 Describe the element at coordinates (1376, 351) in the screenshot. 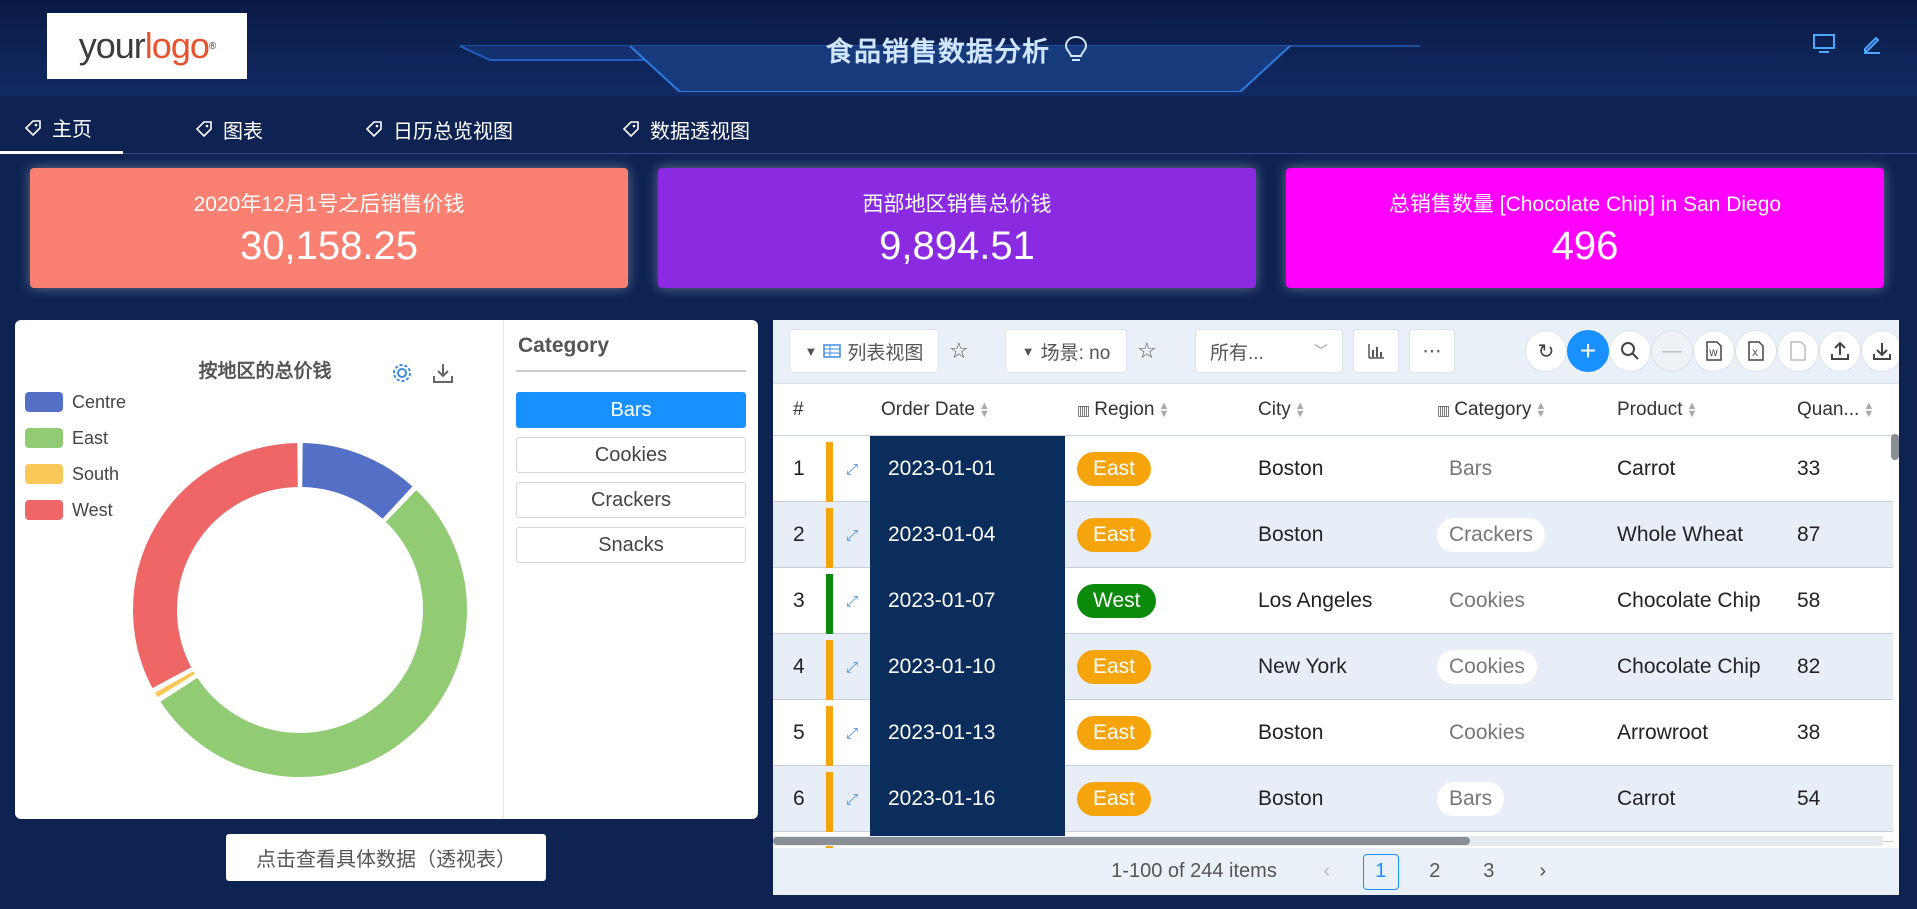

I see `chart-view-button` at that location.